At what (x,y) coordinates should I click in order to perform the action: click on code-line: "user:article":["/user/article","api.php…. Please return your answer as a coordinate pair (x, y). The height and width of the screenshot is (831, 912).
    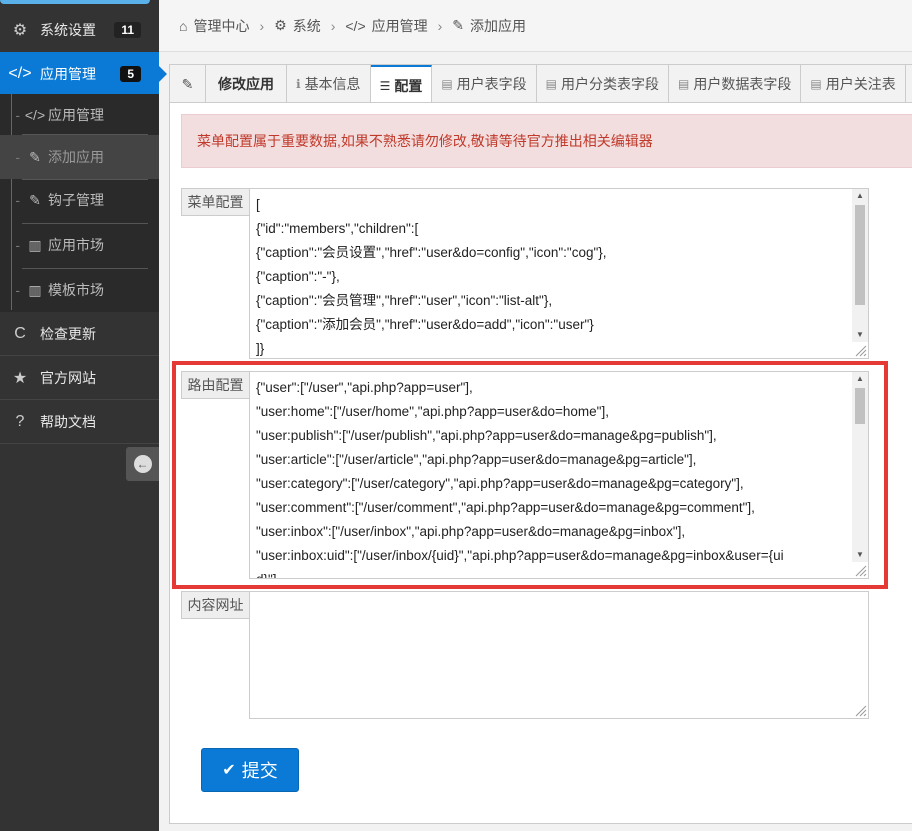
    Looking at the image, I should click on (476, 459).